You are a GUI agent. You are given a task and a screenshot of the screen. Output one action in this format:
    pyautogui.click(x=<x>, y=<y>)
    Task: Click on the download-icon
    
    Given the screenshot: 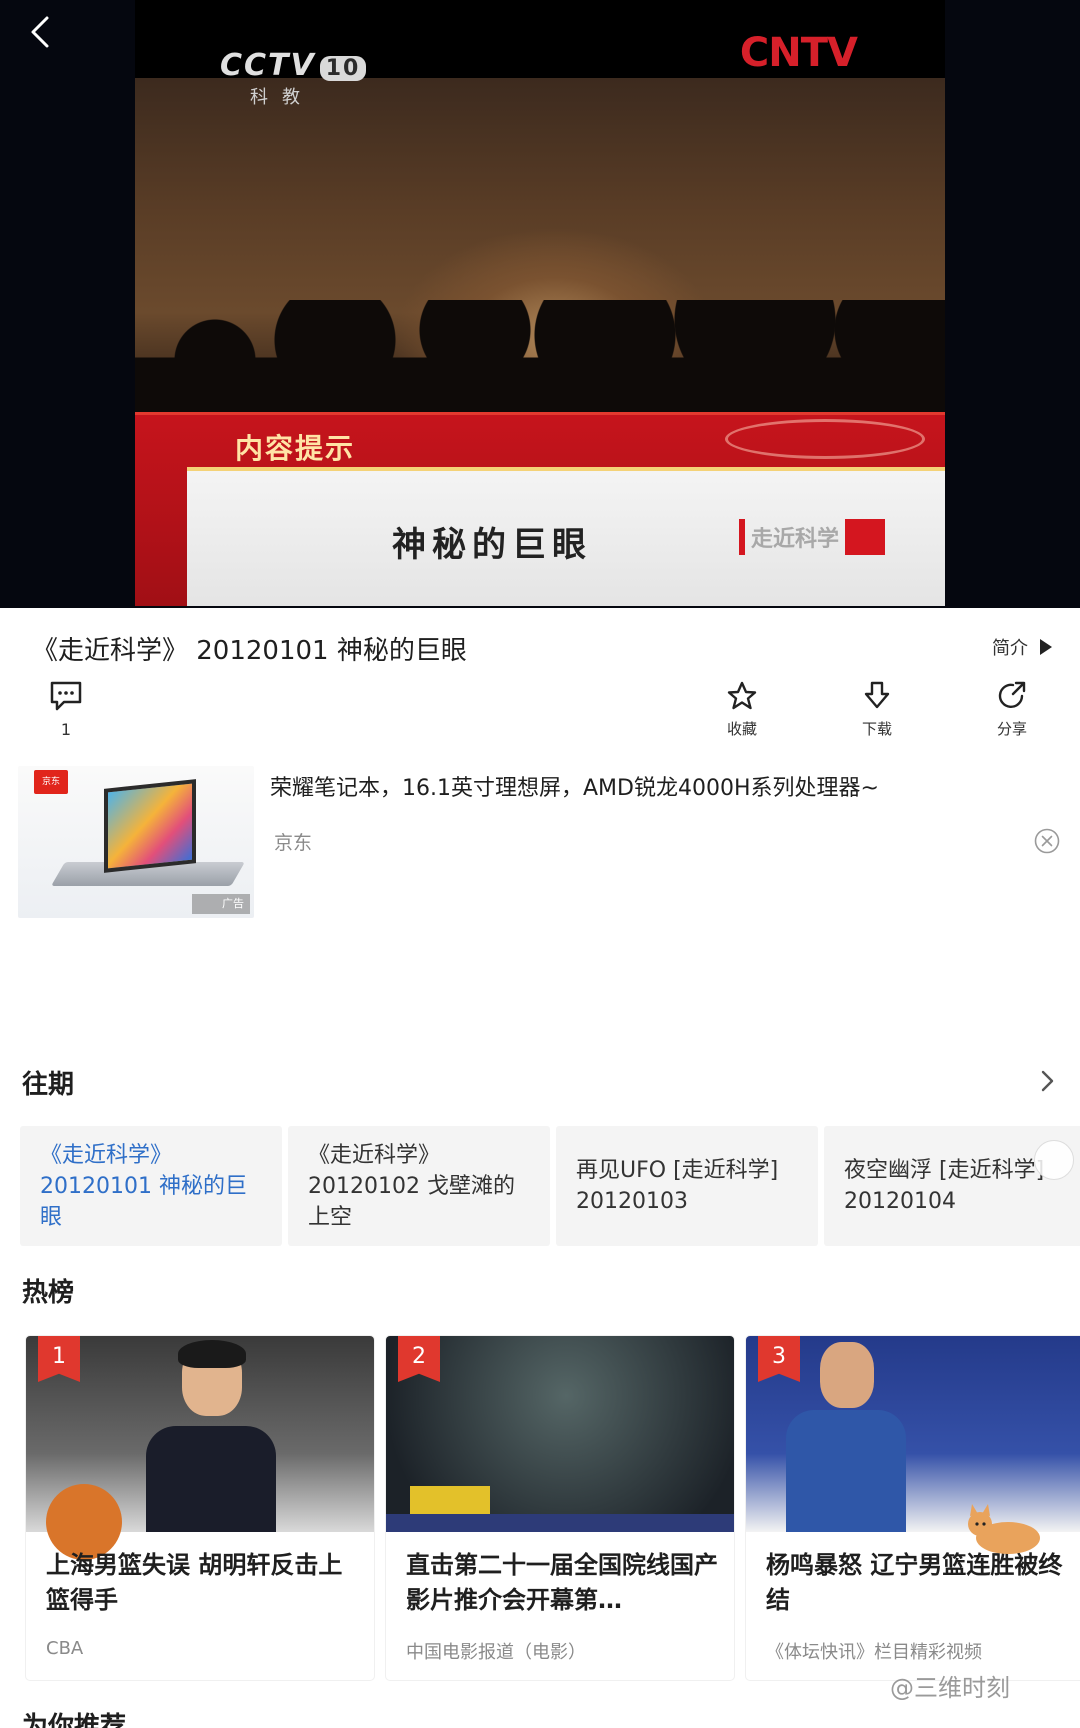 What is the action you would take?
    pyautogui.click(x=877, y=695)
    